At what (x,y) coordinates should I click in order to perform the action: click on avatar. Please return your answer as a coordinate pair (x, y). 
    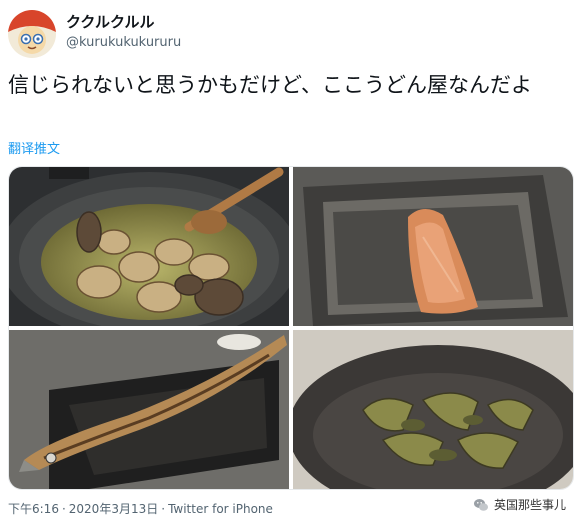
    Looking at the image, I should click on (32, 34).